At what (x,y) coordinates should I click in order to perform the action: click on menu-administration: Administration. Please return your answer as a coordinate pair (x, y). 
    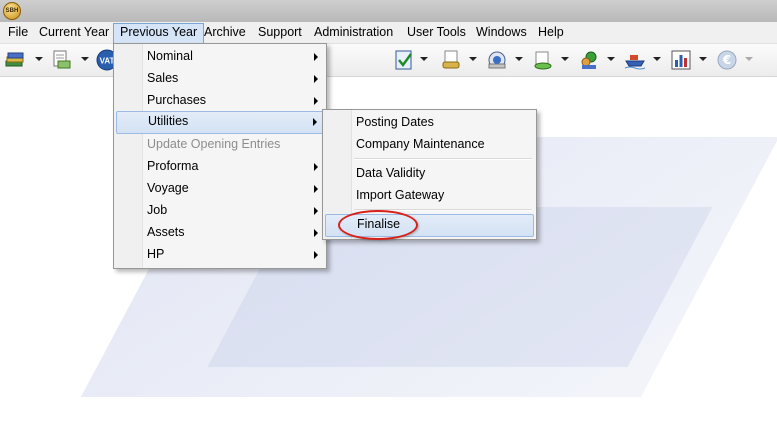
    Looking at the image, I should click on (353, 32).